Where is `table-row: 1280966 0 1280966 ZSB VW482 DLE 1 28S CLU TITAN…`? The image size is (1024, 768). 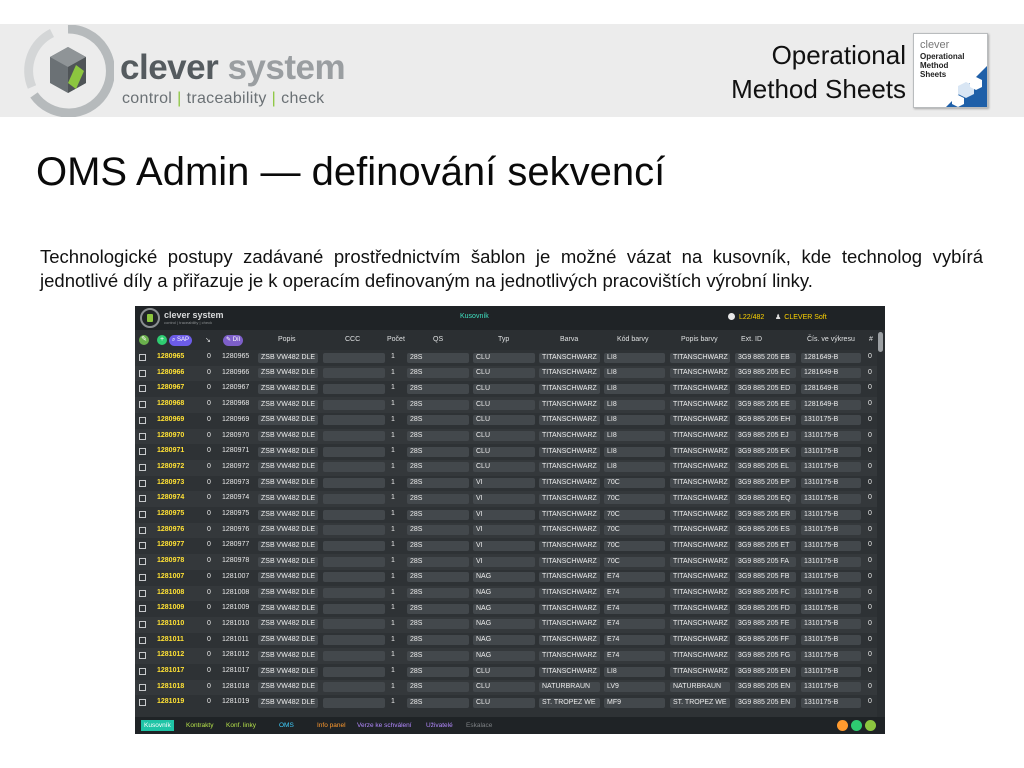 table-row: 1280966 0 1280966 ZSB VW482 DLE 1 28S CLU TITAN… is located at coordinates (506, 374).